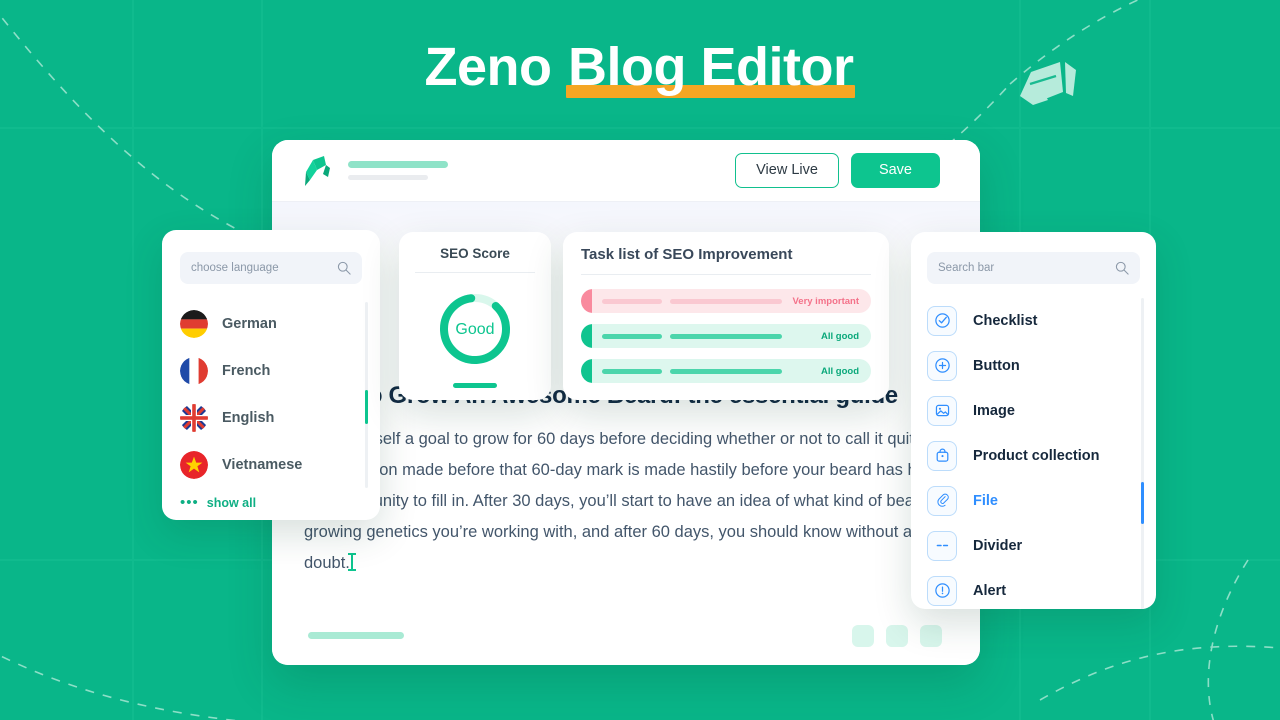 Image resolution: width=1280 pixels, height=720 pixels. What do you see at coordinates (194, 464) in the screenshot?
I see `flag-vn-icon` at bounding box center [194, 464].